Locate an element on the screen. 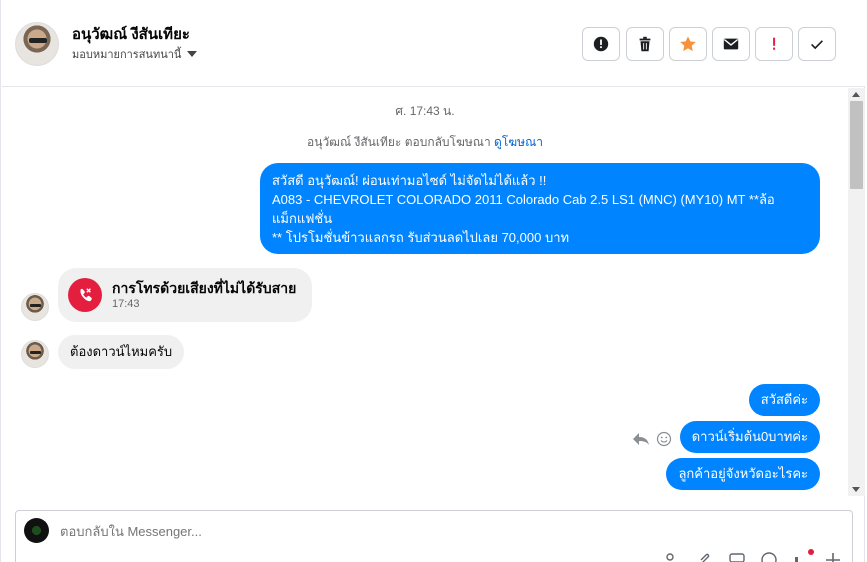  missed-call-time: 17:43 is located at coordinates (126, 304).